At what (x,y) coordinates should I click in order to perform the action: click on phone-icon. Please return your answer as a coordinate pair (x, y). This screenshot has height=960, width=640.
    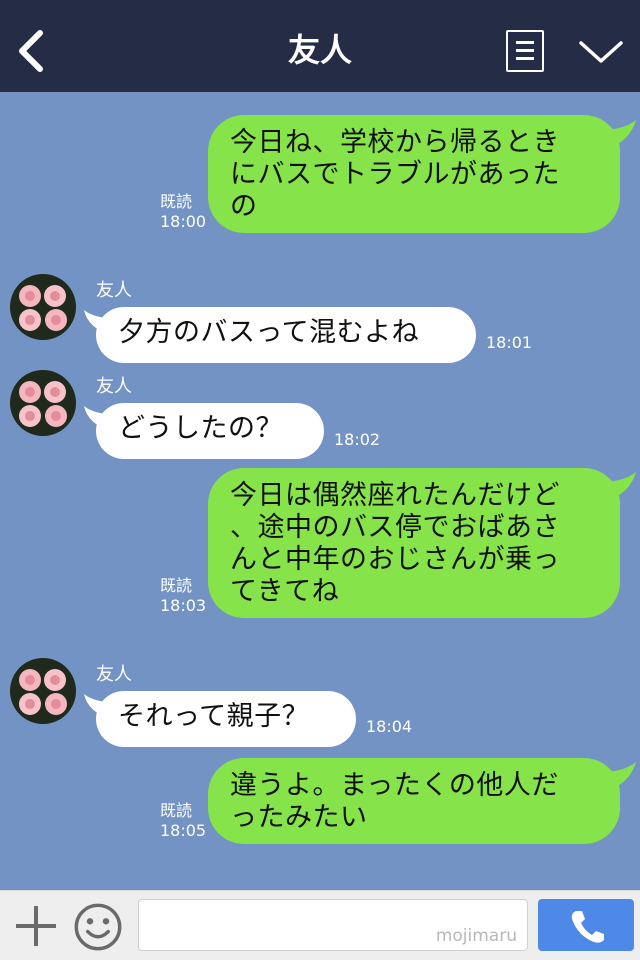
    Looking at the image, I should click on (587, 927).